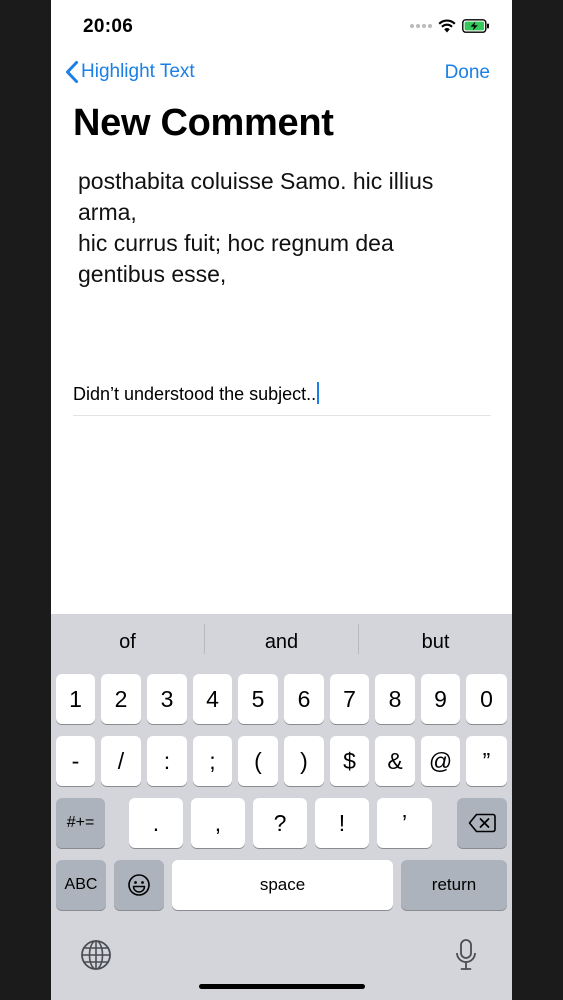  What do you see at coordinates (218, 823) in the screenshot?
I see `key-comma: ,` at bounding box center [218, 823].